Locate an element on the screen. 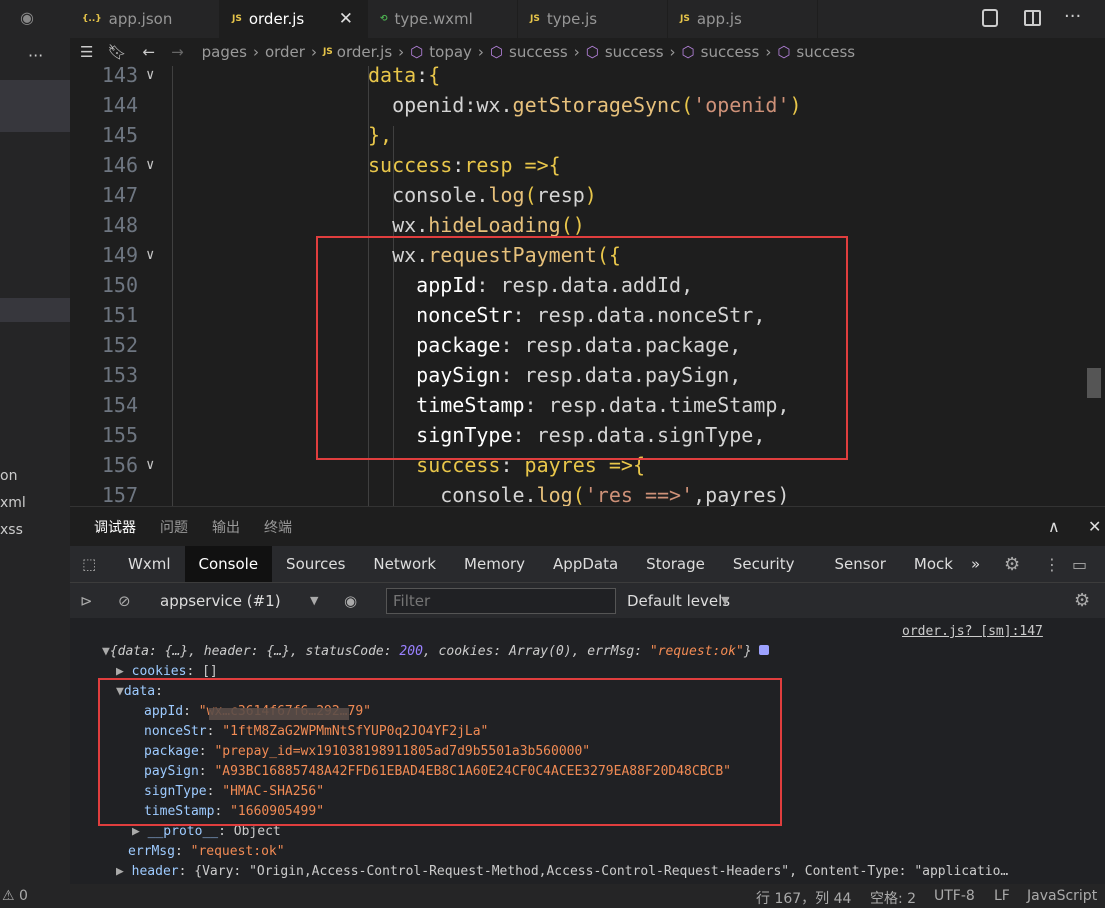  line-number: 144 is located at coordinates (119, 105).